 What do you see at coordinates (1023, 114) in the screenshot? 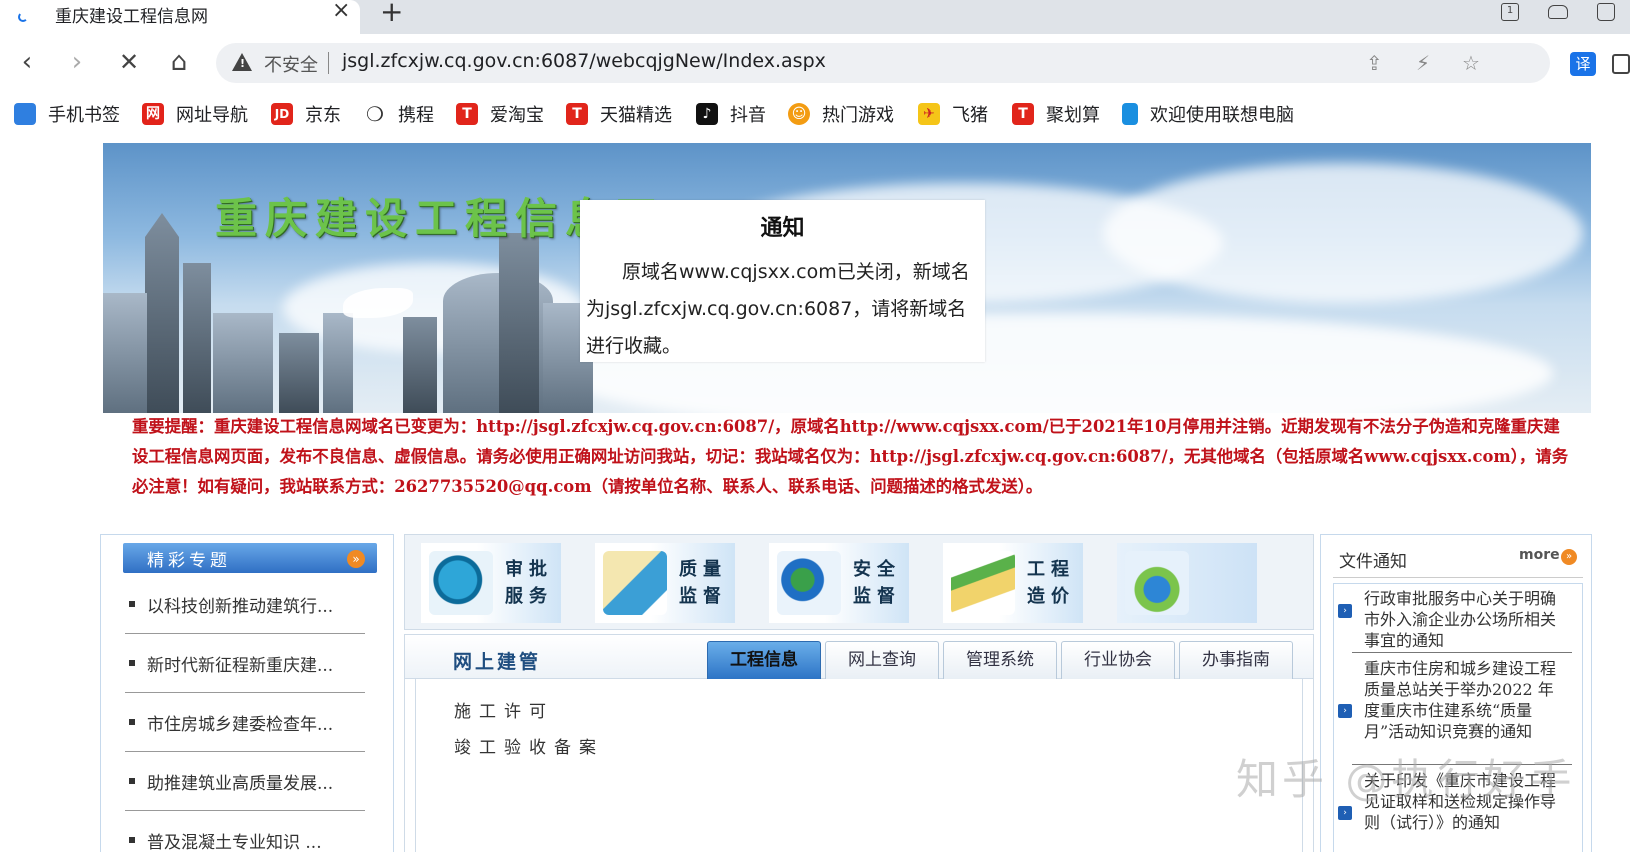
I see `juhuasuan-icon: T` at bounding box center [1023, 114].